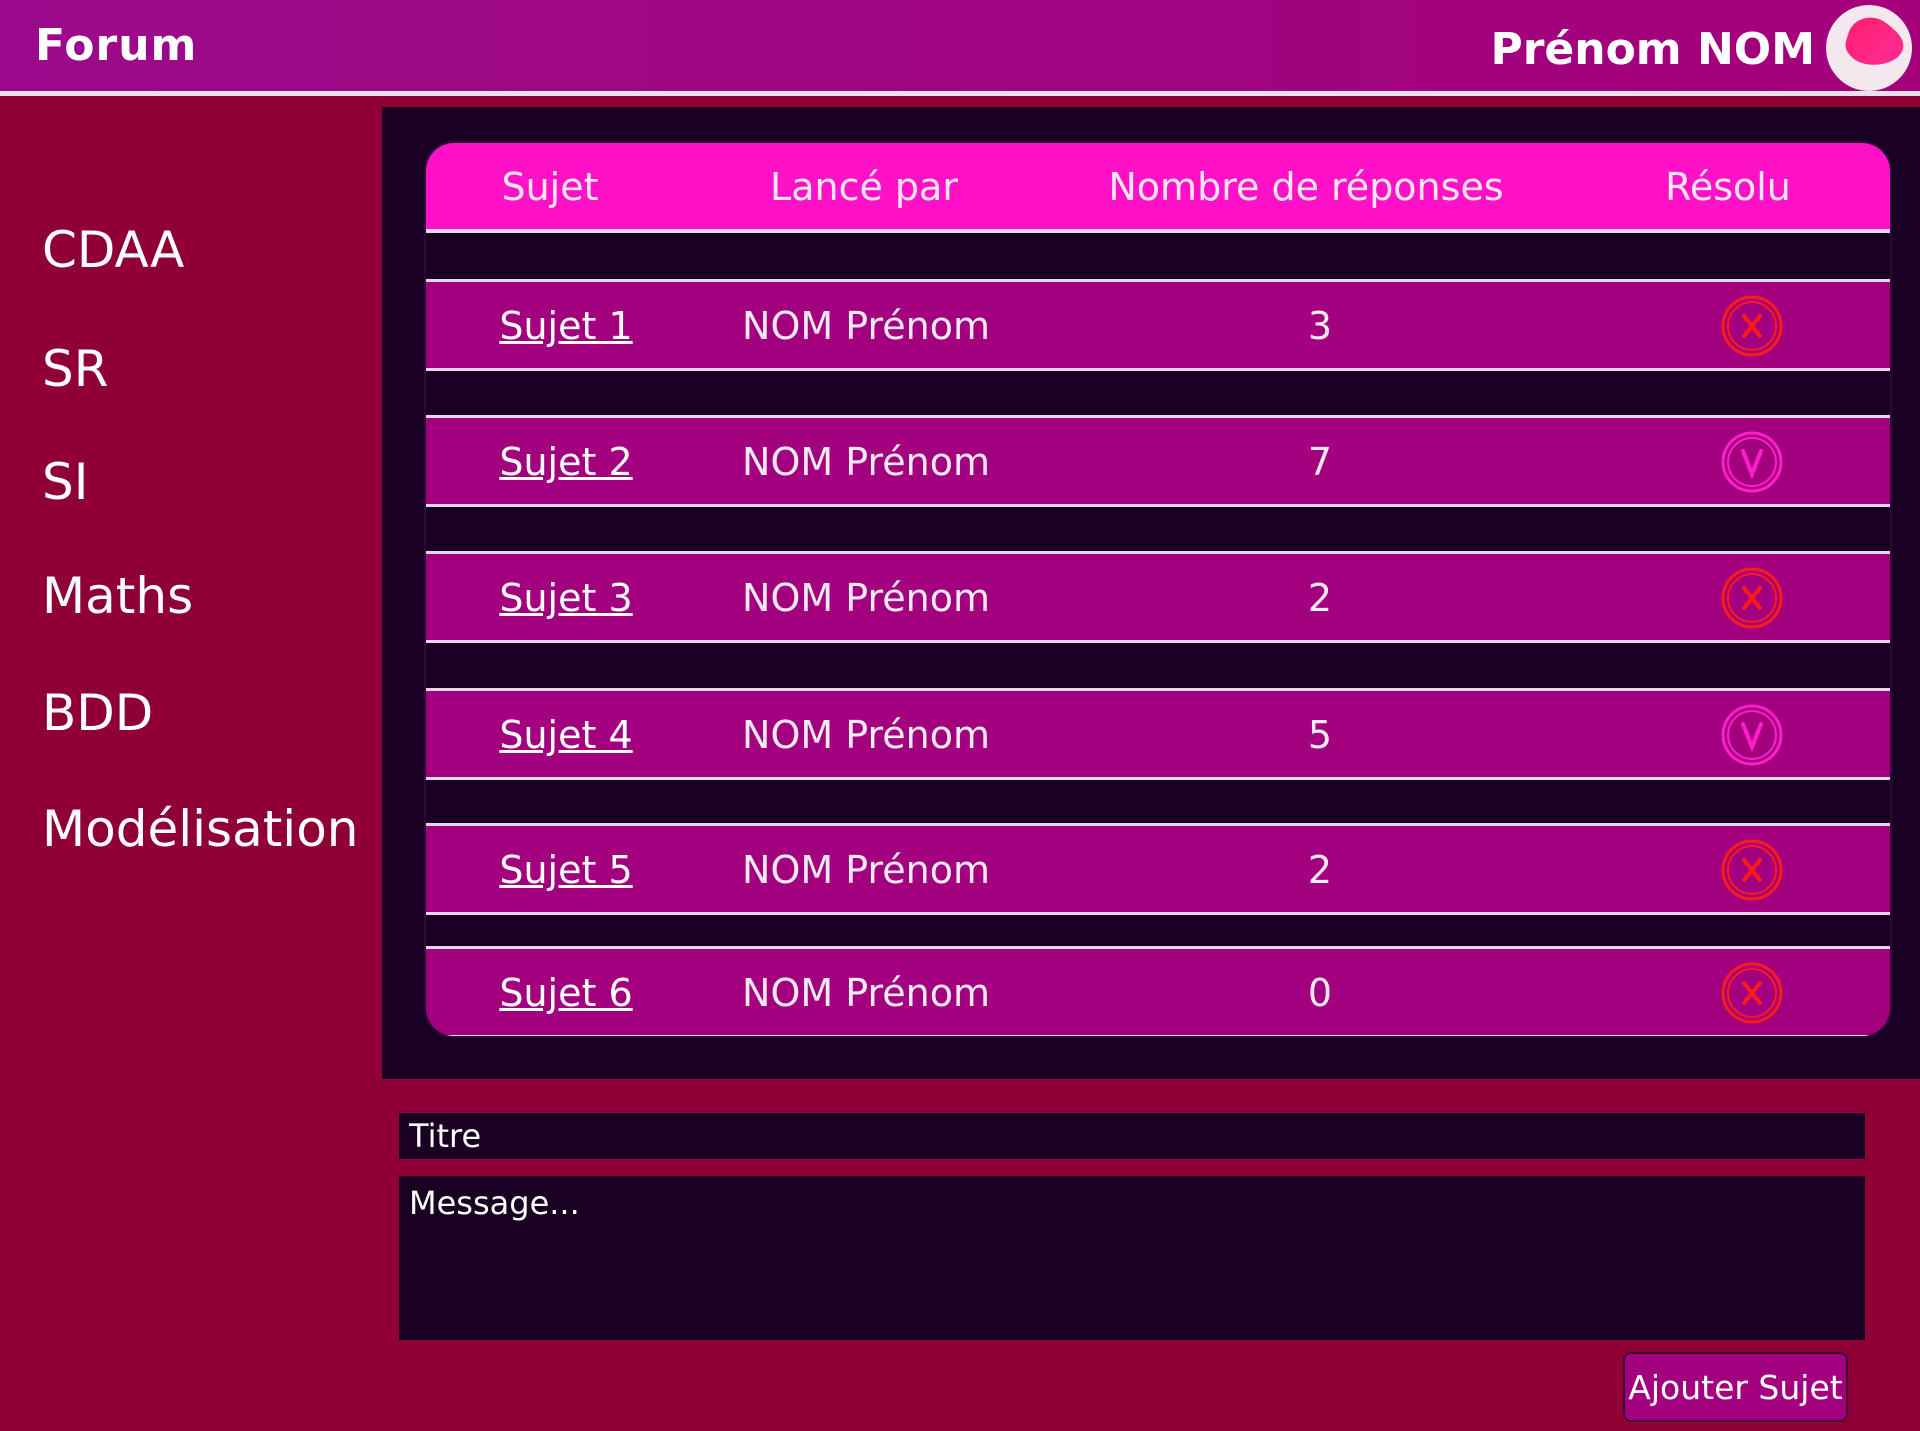 The width and height of the screenshot is (1920, 1431). What do you see at coordinates (565, 870) in the screenshot?
I see `topic-subject-link: Sujet 5` at bounding box center [565, 870].